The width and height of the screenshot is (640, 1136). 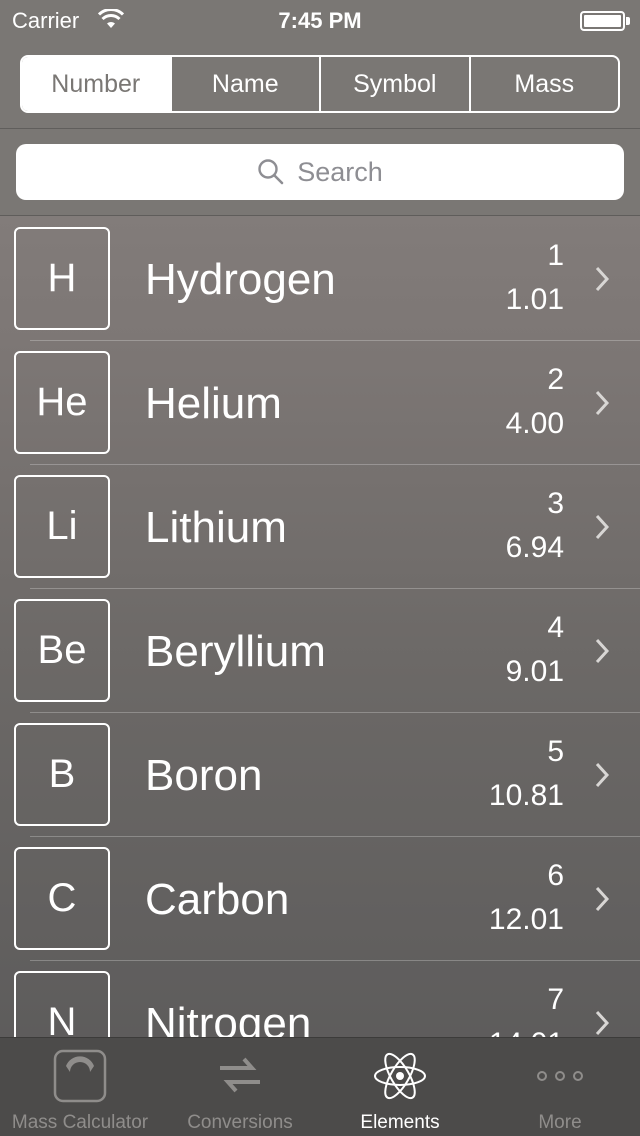 What do you see at coordinates (543, 84) in the screenshot?
I see `sort-by-mass-segment: Mass` at bounding box center [543, 84].